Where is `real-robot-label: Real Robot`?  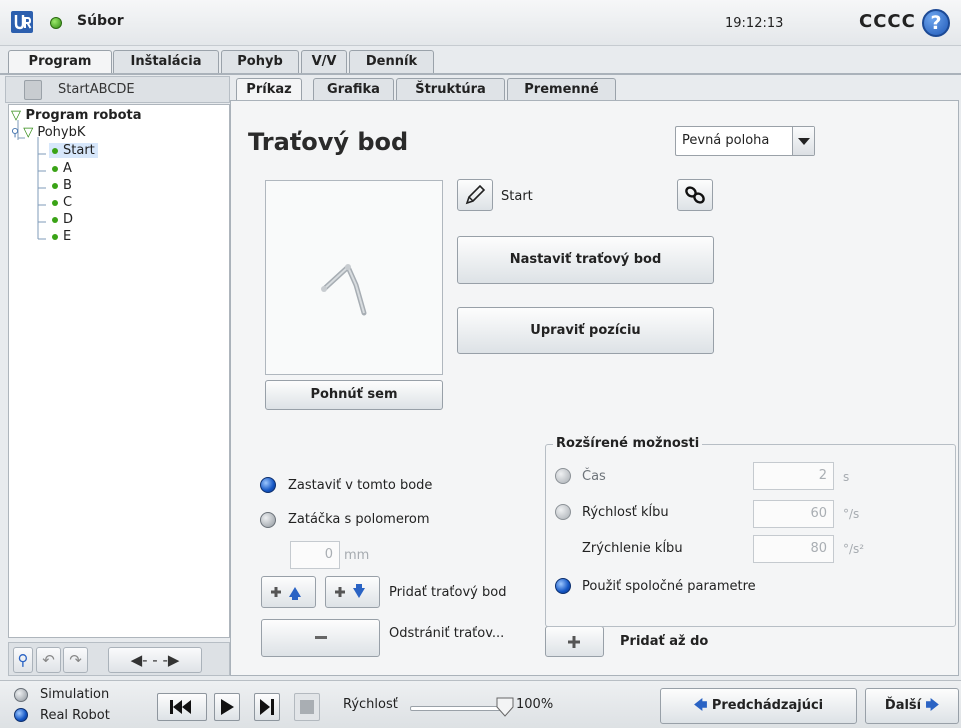 real-robot-label: Real Robot is located at coordinates (75, 715).